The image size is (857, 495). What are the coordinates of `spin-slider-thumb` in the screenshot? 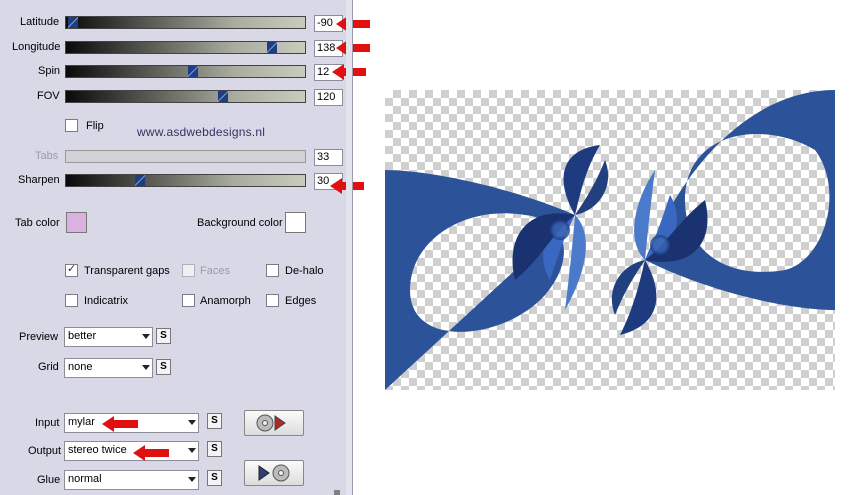 It's located at (193, 71).